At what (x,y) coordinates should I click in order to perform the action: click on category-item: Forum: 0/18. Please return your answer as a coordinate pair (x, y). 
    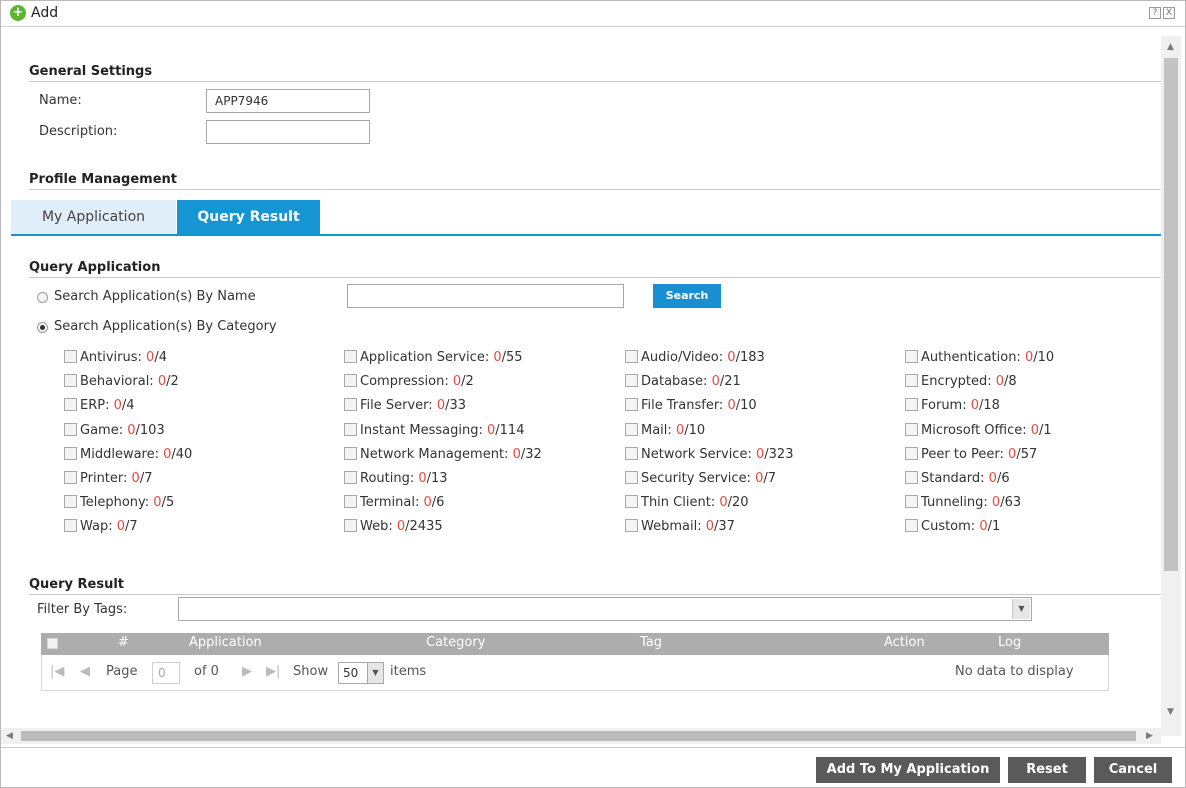
    Looking at the image, I should click on (952, 405).